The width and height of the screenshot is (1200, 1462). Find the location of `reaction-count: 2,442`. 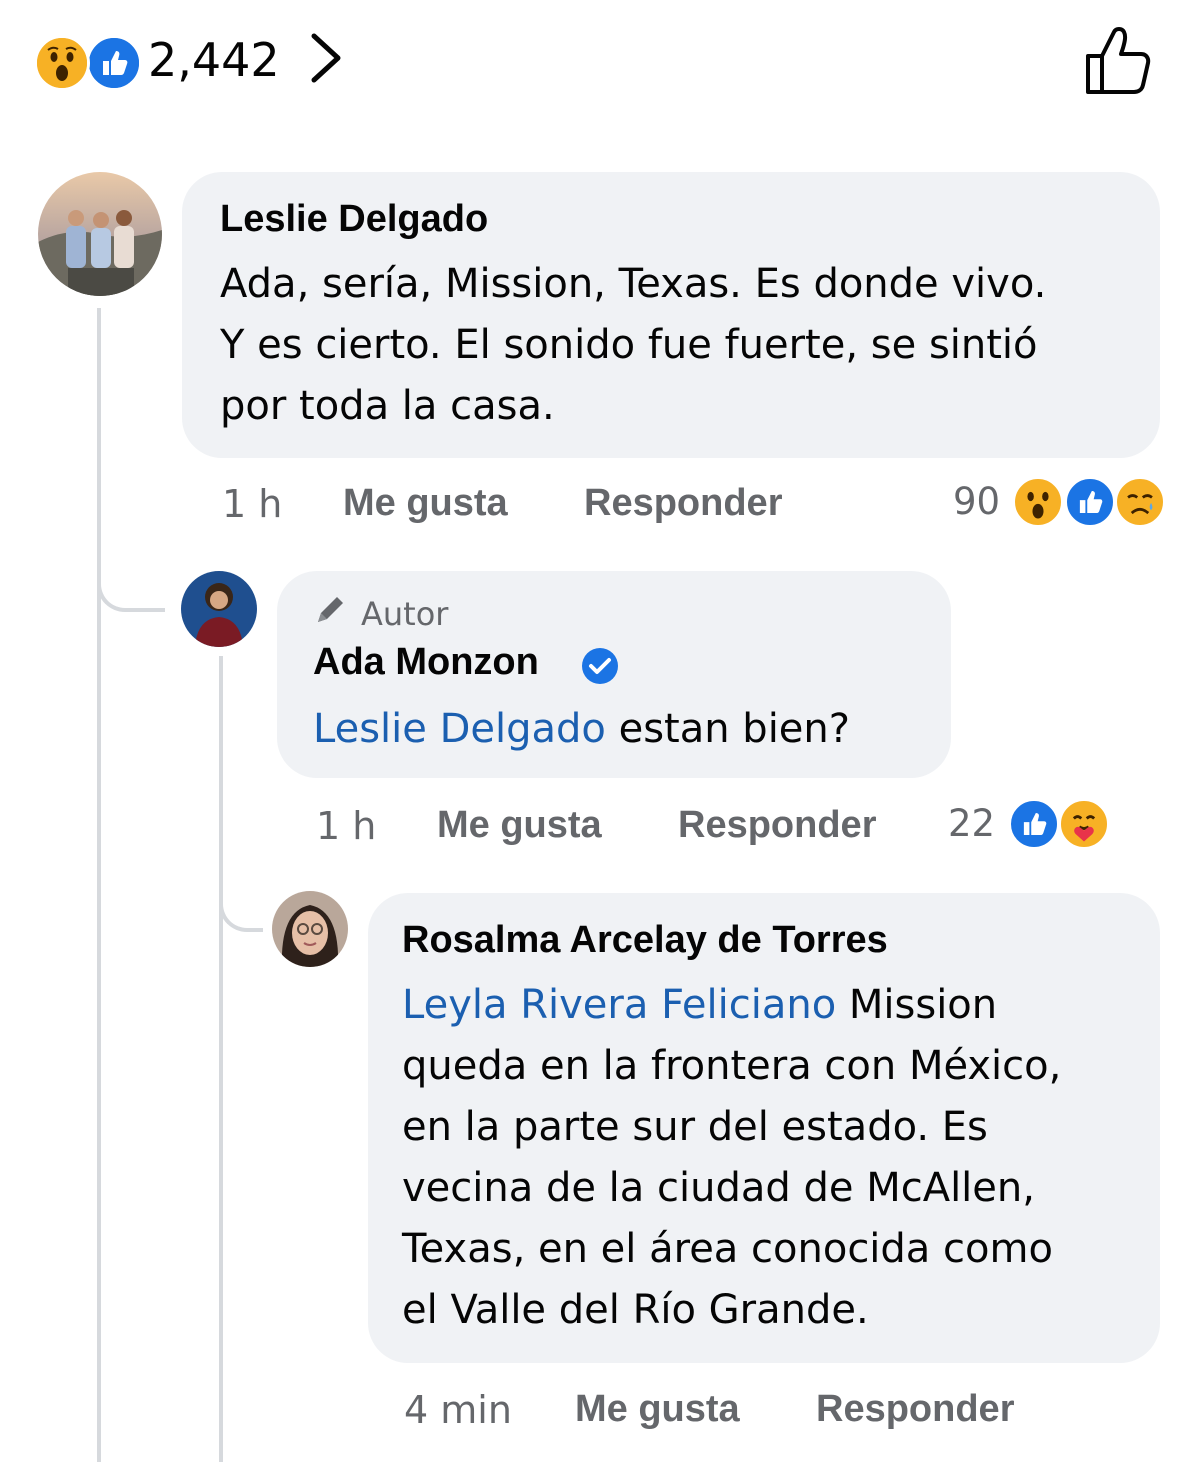

reaction-count: 2,442 is located at coordinates (214, 60).